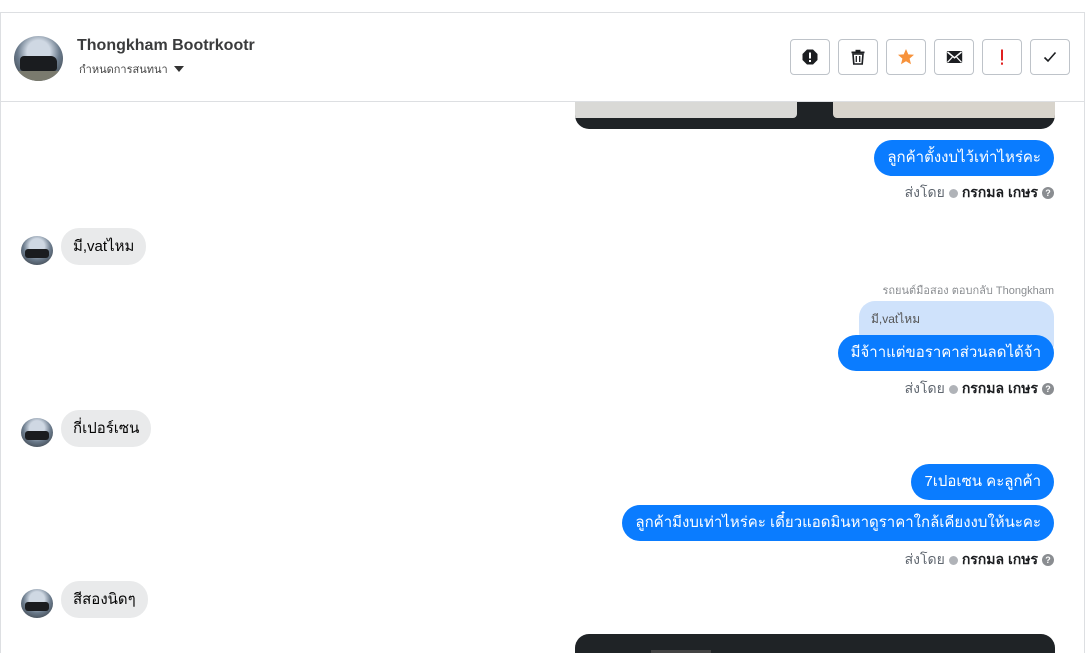 The height and width of the screenshot is (653, 1085). Describe the element at coordinates (968, 291) in the screenshot. I see `reply-context: รถยนต์มือสอง ตอบกลับ Thongkham` at that location.